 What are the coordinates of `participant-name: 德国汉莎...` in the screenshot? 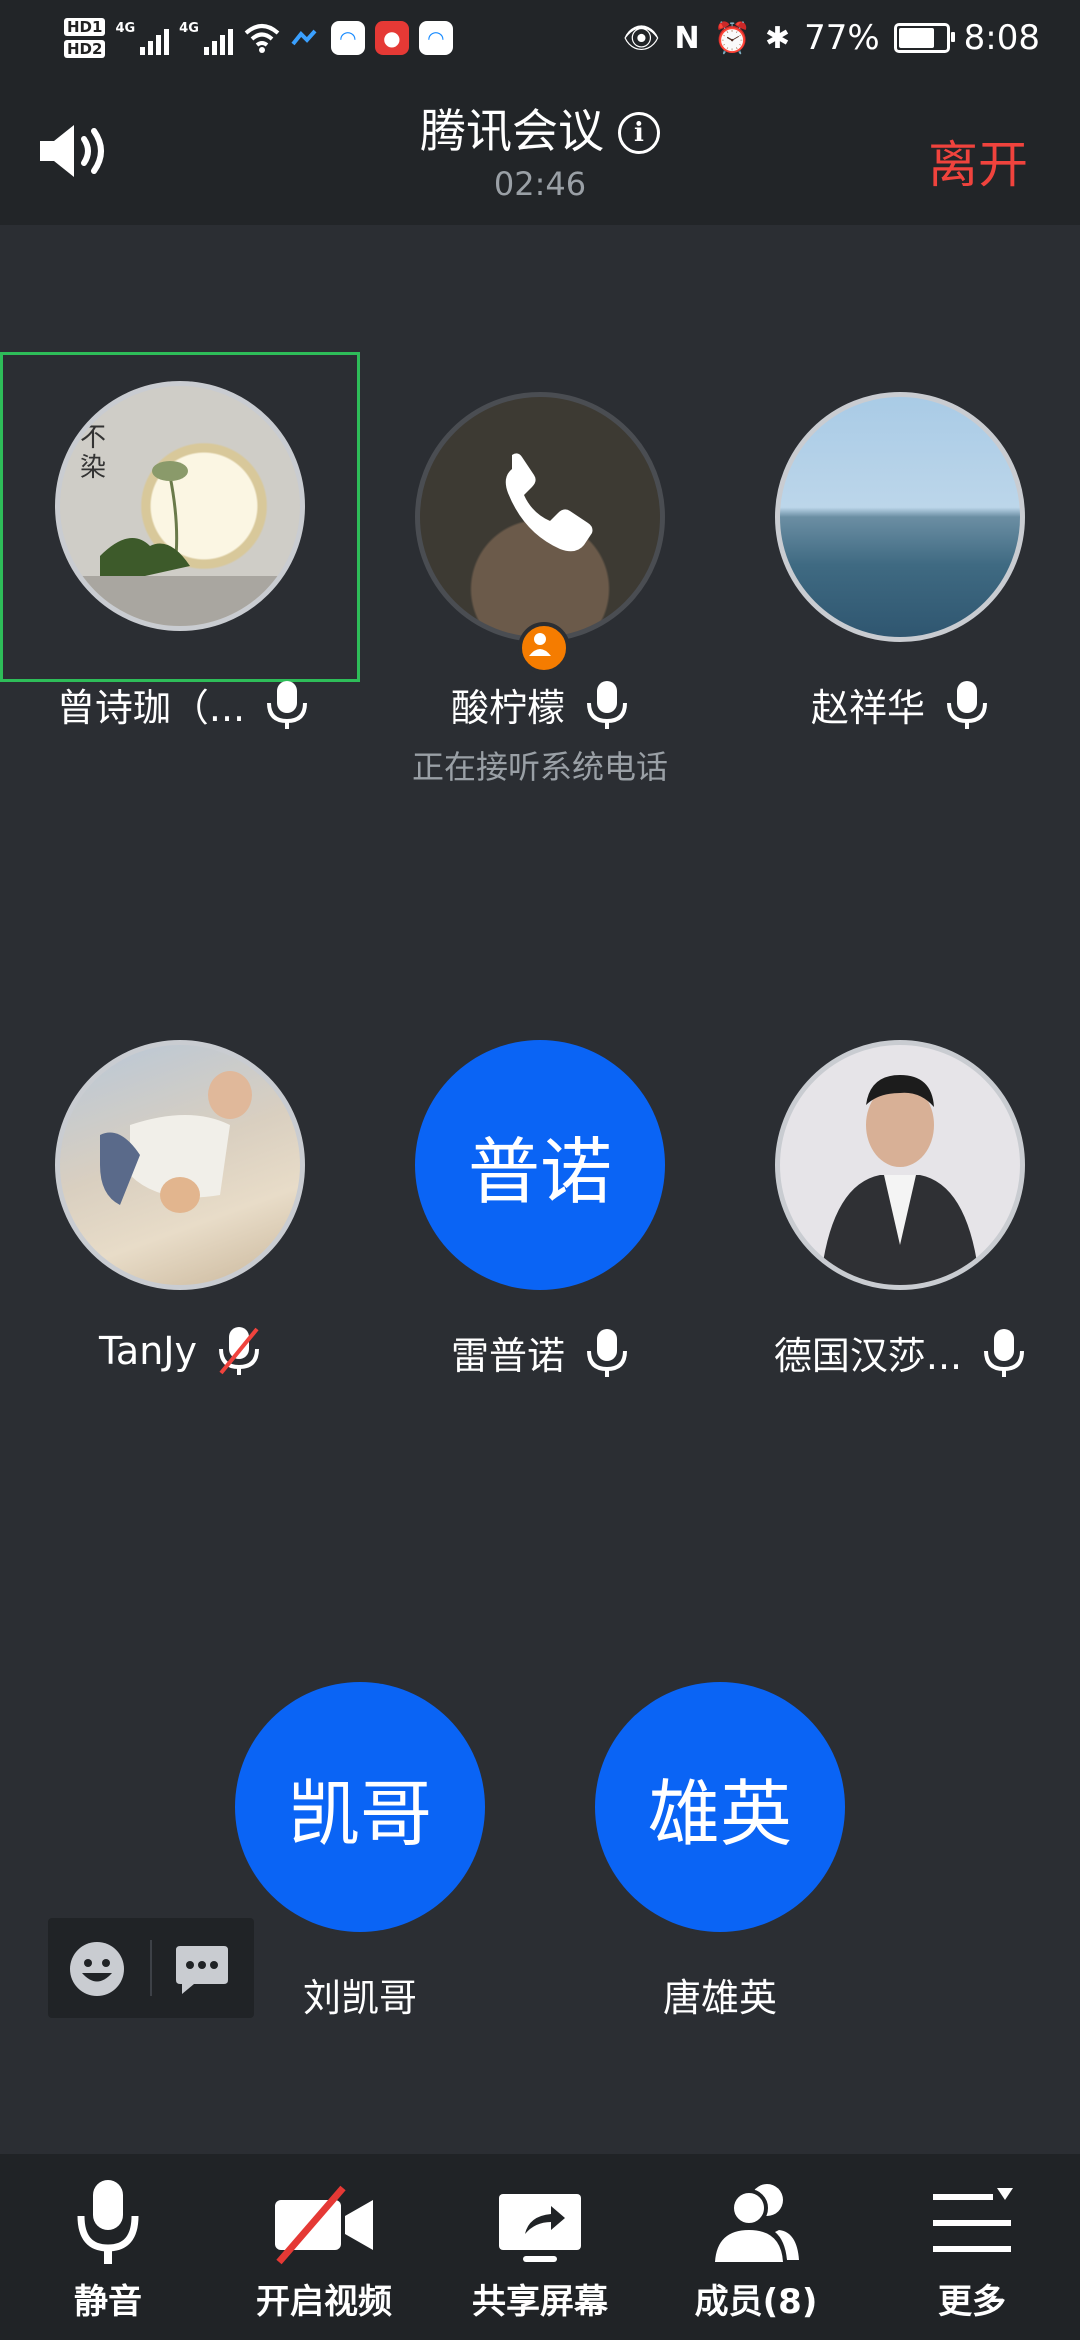 It's located at (868, 1356).